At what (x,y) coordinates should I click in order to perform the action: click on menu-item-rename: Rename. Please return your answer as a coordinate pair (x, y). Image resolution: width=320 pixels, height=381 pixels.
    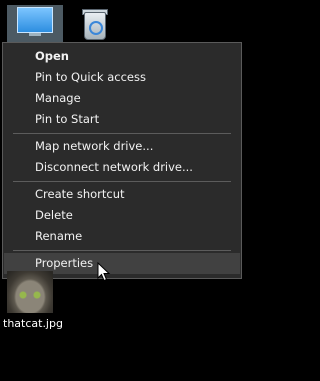
    Looking at the image, I should click on (122, 236).